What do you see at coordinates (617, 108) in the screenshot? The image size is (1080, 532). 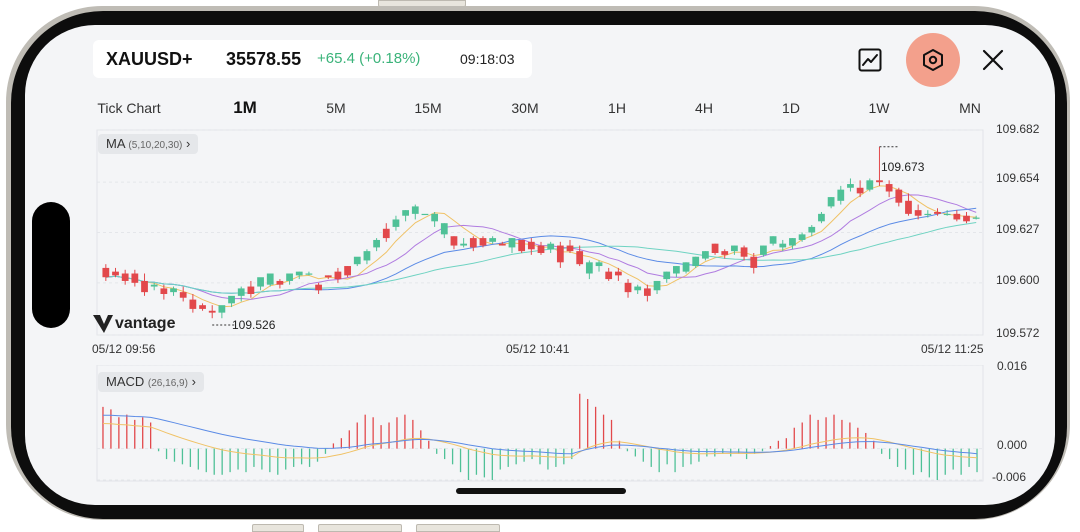 I see `tab-1h: 1H` at bounding box center [617, 108].